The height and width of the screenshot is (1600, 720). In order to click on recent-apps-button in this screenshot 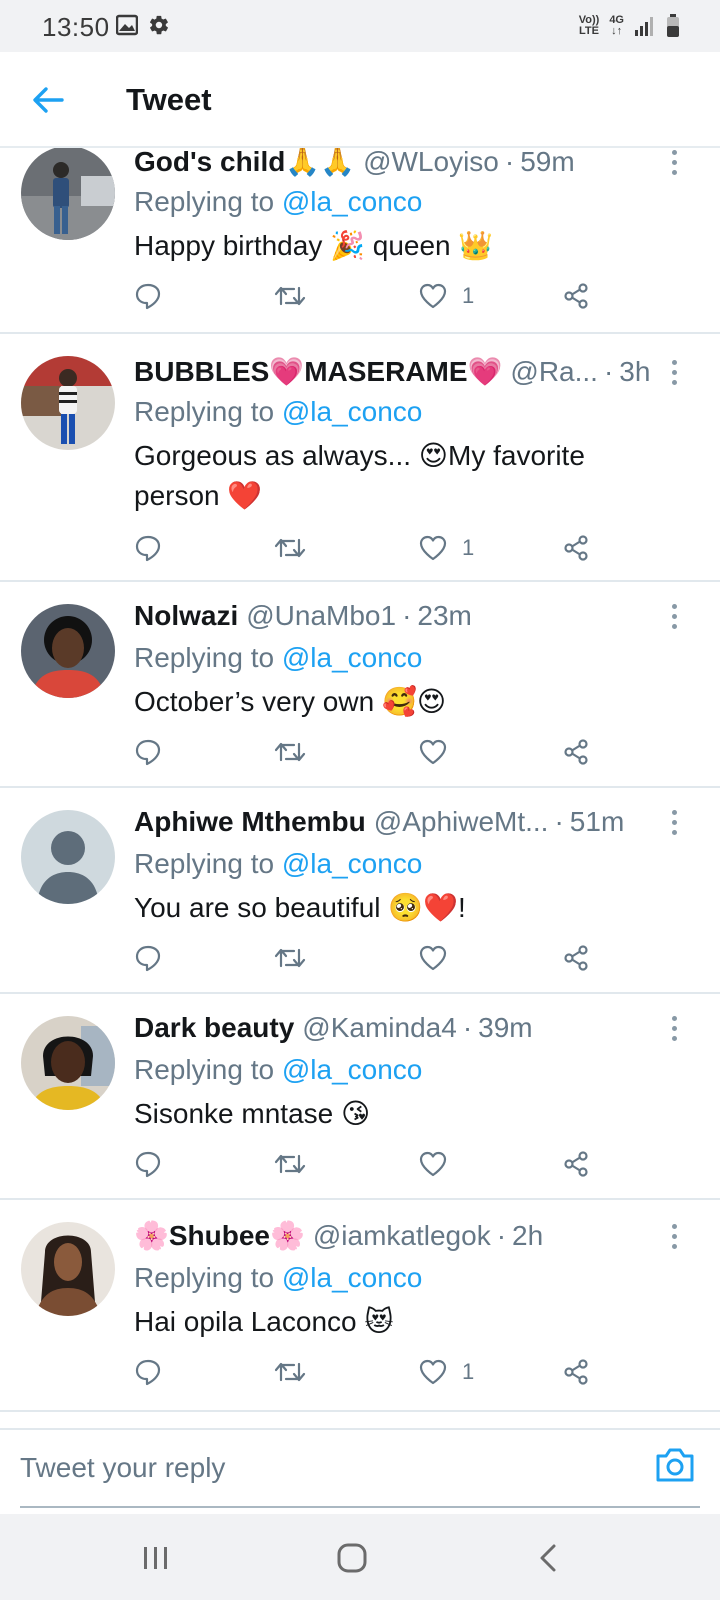, I will do `click(156, 1558)`.